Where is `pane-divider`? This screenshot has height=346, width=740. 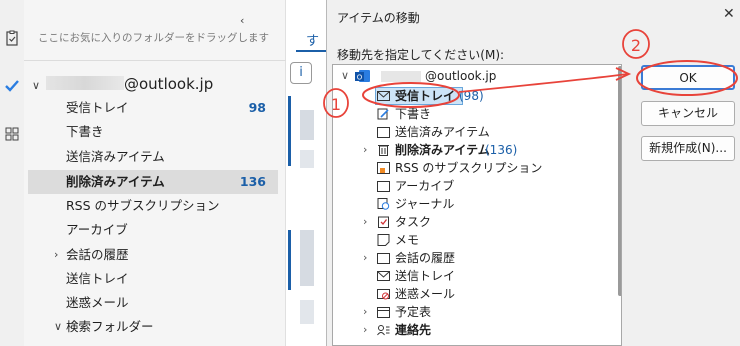 pane-divider is located at coordinates (155, 60).